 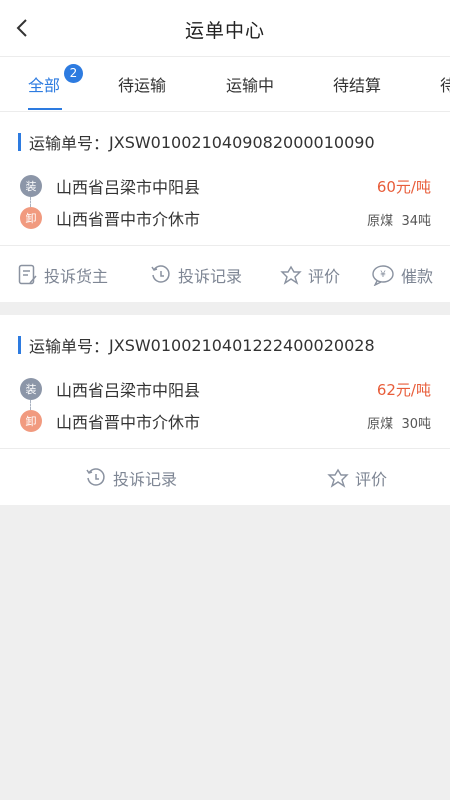 I want to click on tab-all: 全部, so click(x=44, y=84).